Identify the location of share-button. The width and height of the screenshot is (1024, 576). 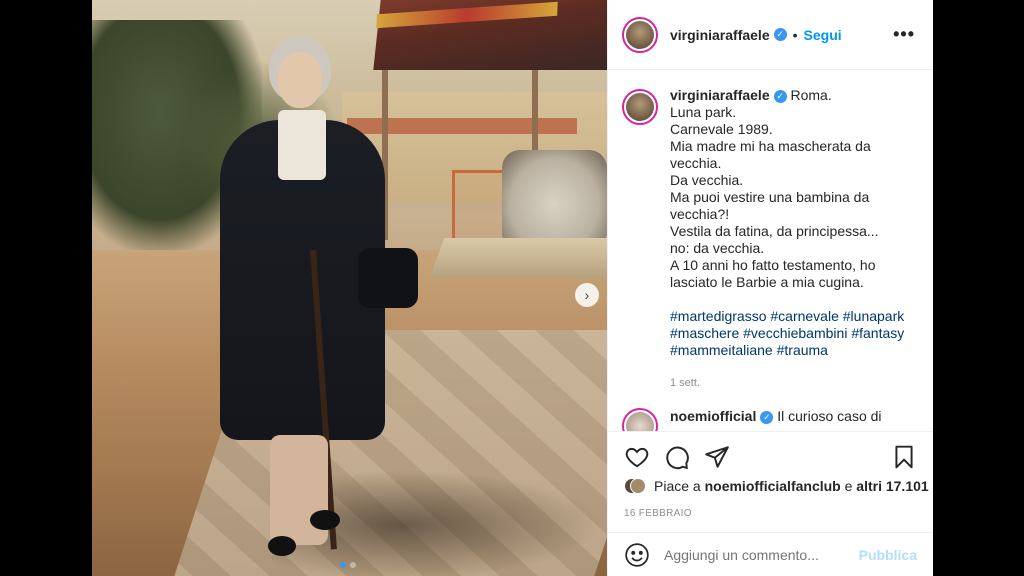
(717, 457).